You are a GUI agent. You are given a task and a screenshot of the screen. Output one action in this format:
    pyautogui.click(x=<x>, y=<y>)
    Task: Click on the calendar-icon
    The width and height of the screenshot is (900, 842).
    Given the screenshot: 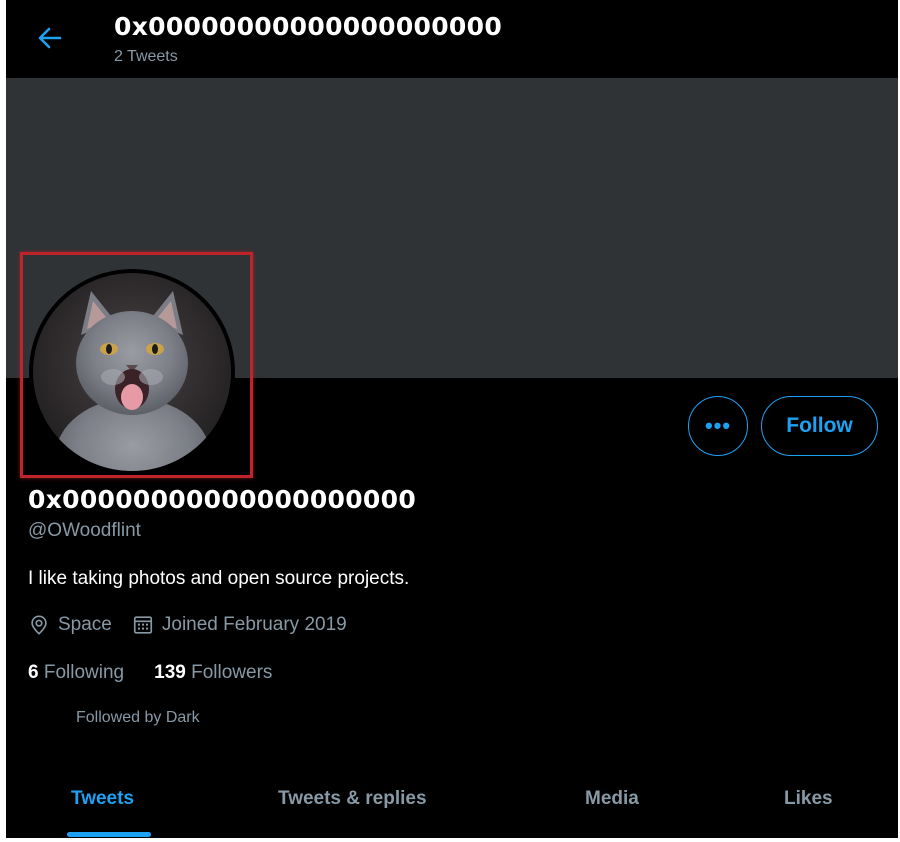 What is the action you would take?
    pyautogui.click(x=142, y=625)
    